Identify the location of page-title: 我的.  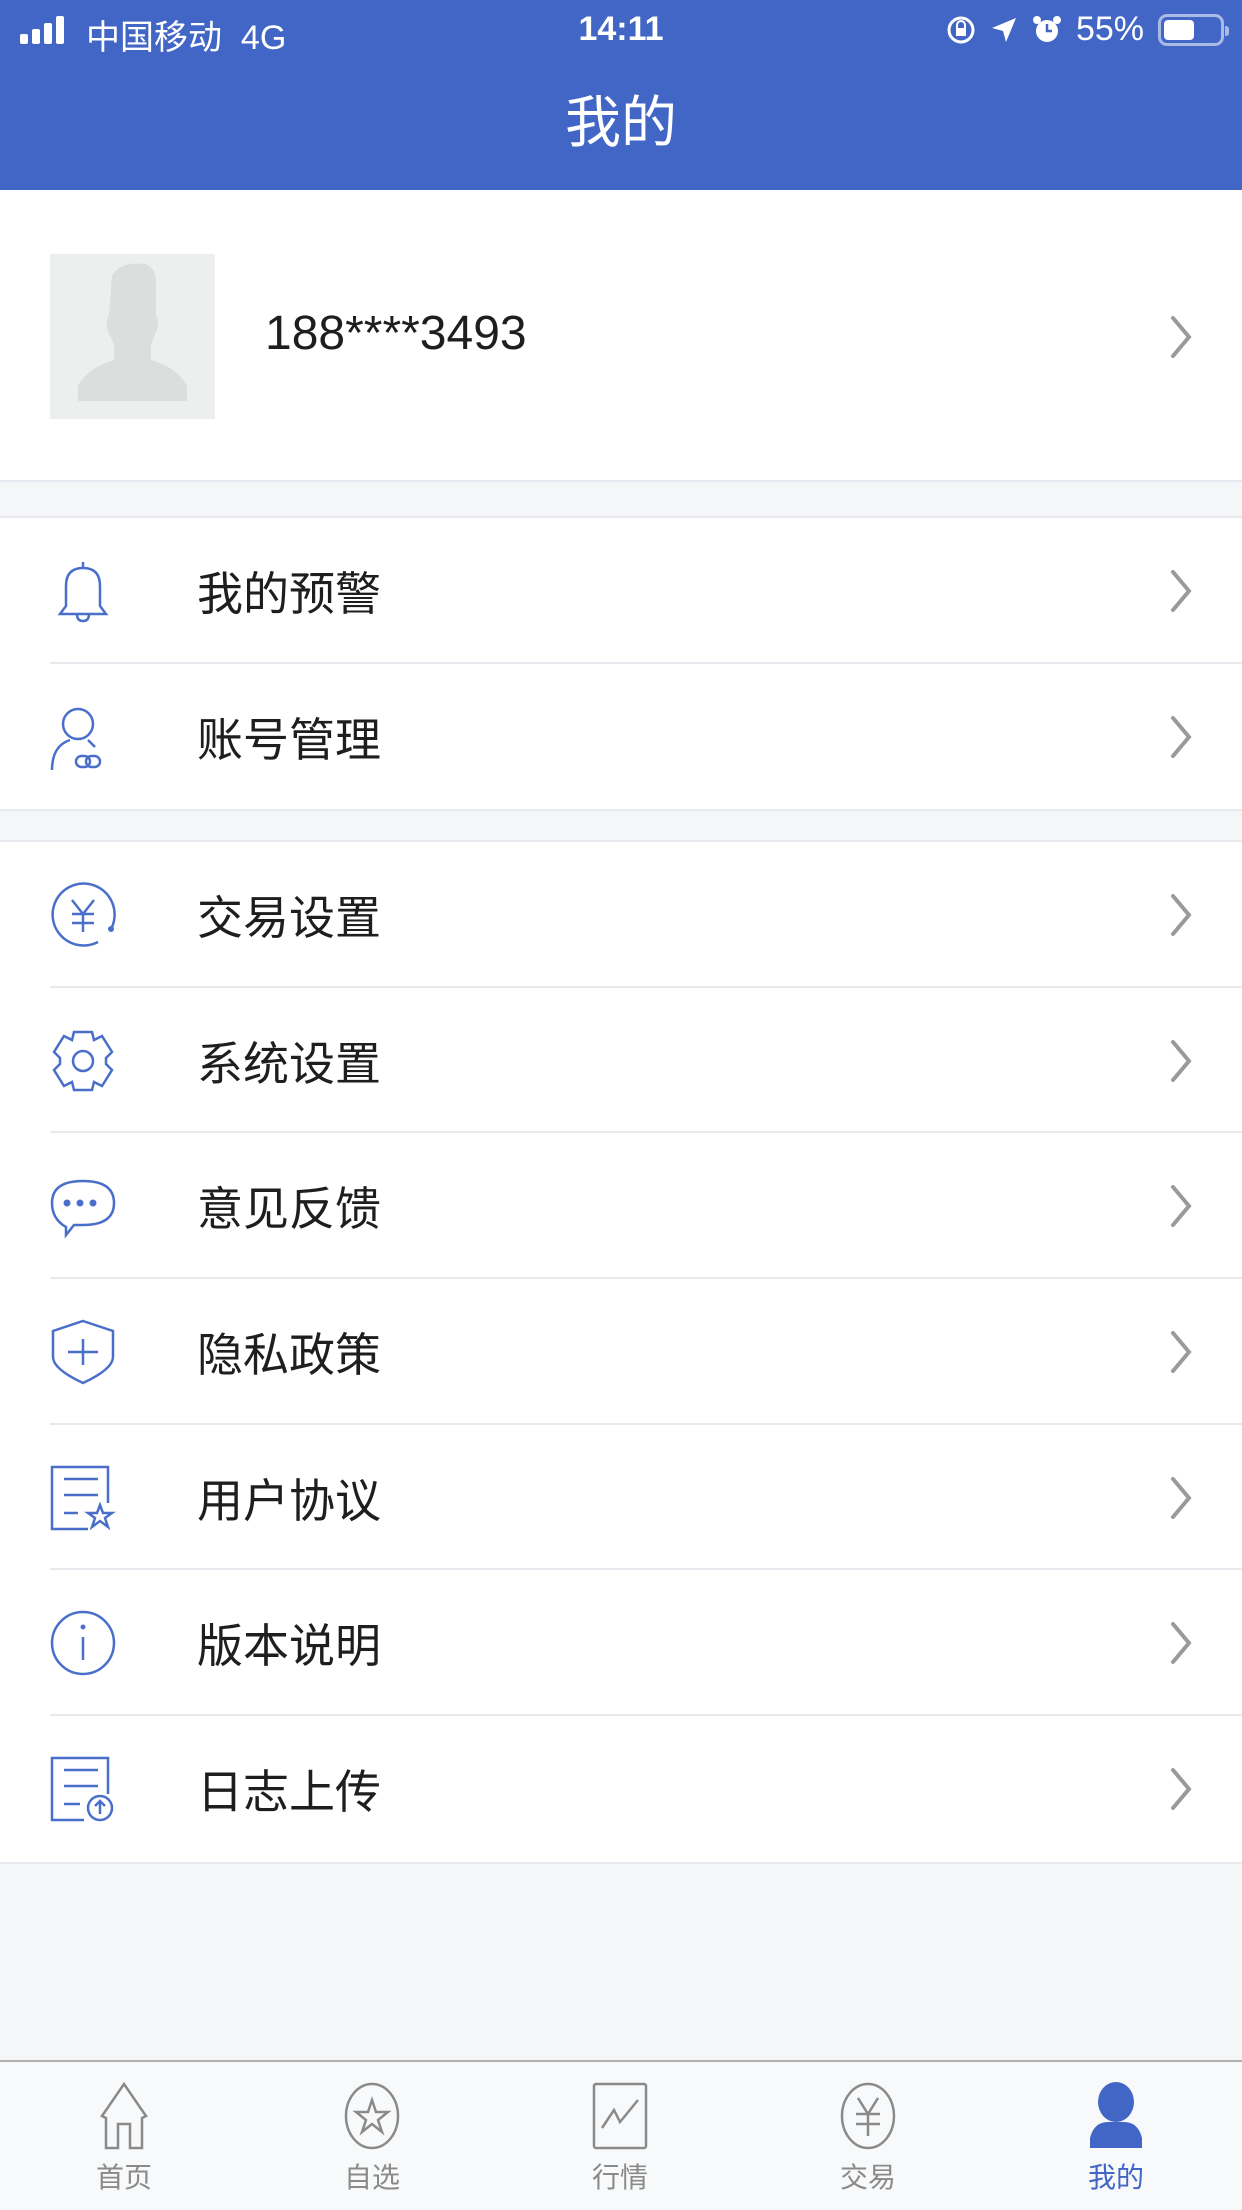
(621, 123).